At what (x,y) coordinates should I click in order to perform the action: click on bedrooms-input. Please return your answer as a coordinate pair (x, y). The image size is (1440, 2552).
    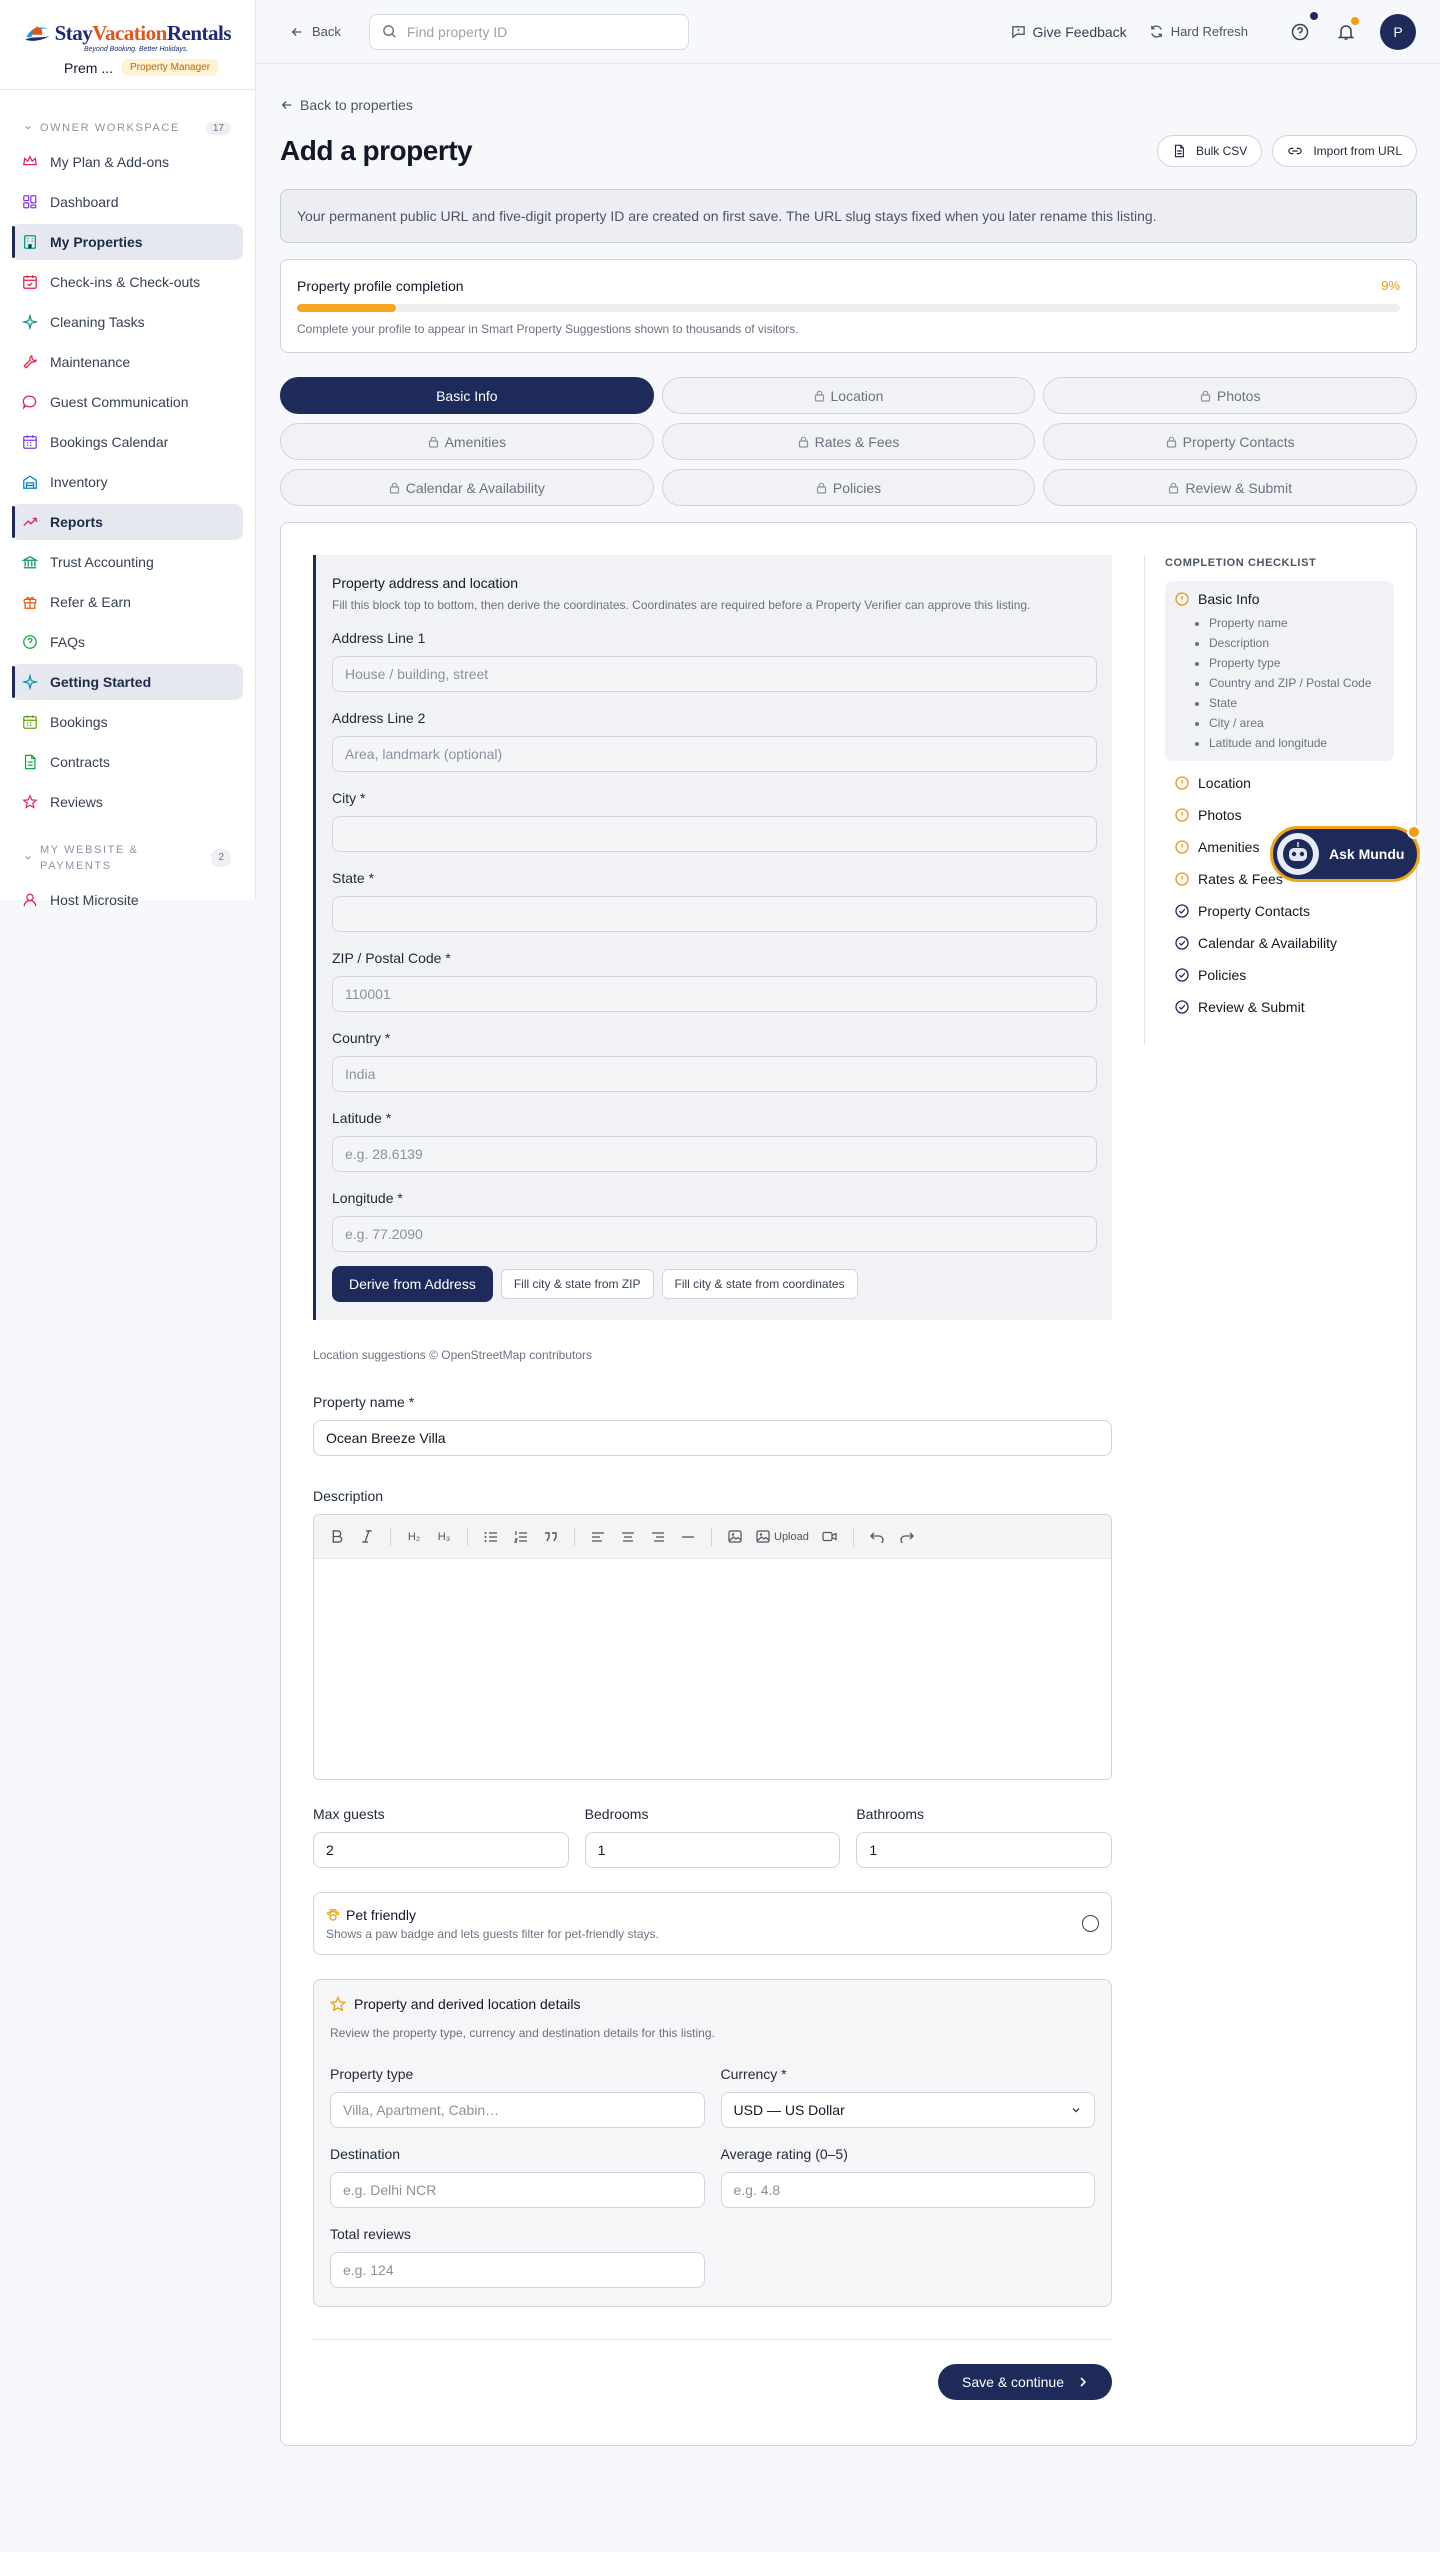
    Looking at the image, I should click on (712, 1850).